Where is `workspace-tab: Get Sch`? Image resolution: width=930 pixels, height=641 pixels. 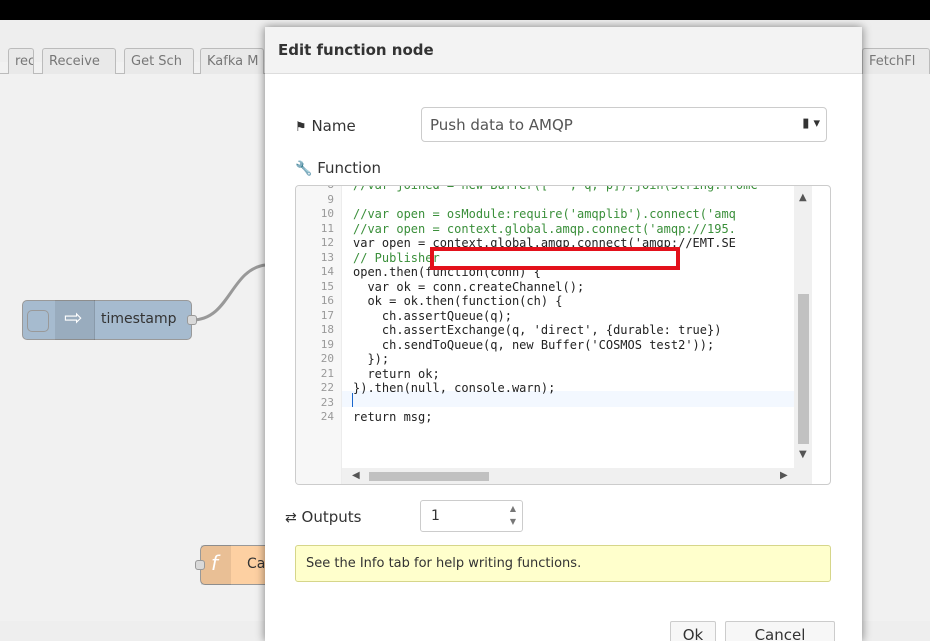
workspace-tab: Get Sch is located at coordinates (159, 61).